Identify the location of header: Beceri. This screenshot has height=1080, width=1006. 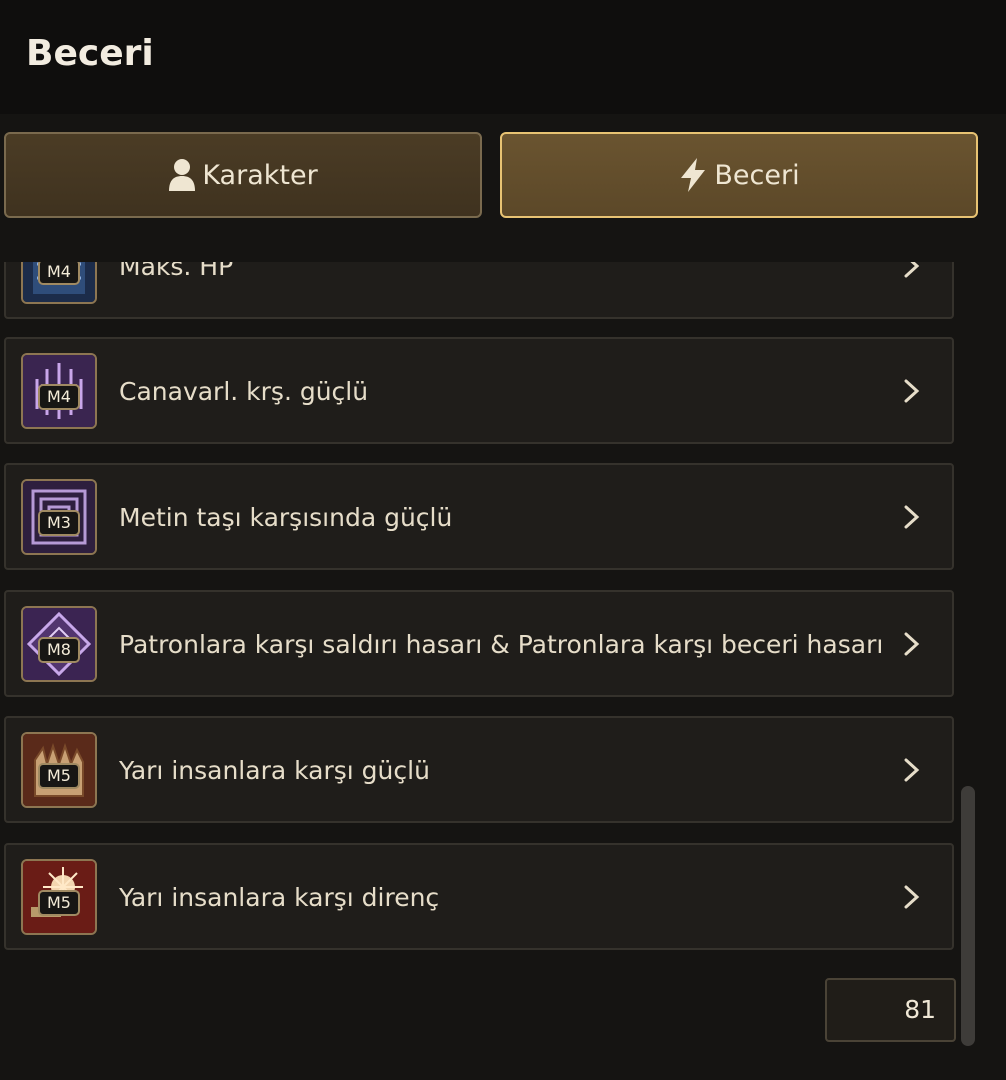
(503, 57).